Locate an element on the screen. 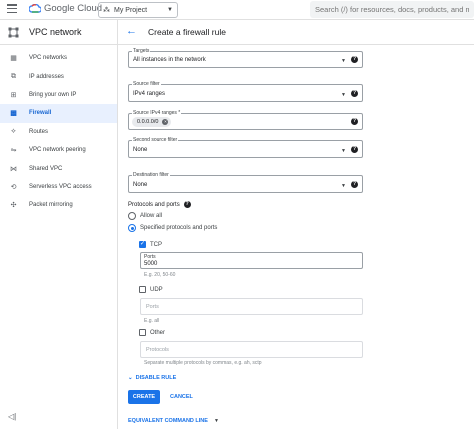  shared-vpc-icon: ⋈ is located at coordinates (13, 169).